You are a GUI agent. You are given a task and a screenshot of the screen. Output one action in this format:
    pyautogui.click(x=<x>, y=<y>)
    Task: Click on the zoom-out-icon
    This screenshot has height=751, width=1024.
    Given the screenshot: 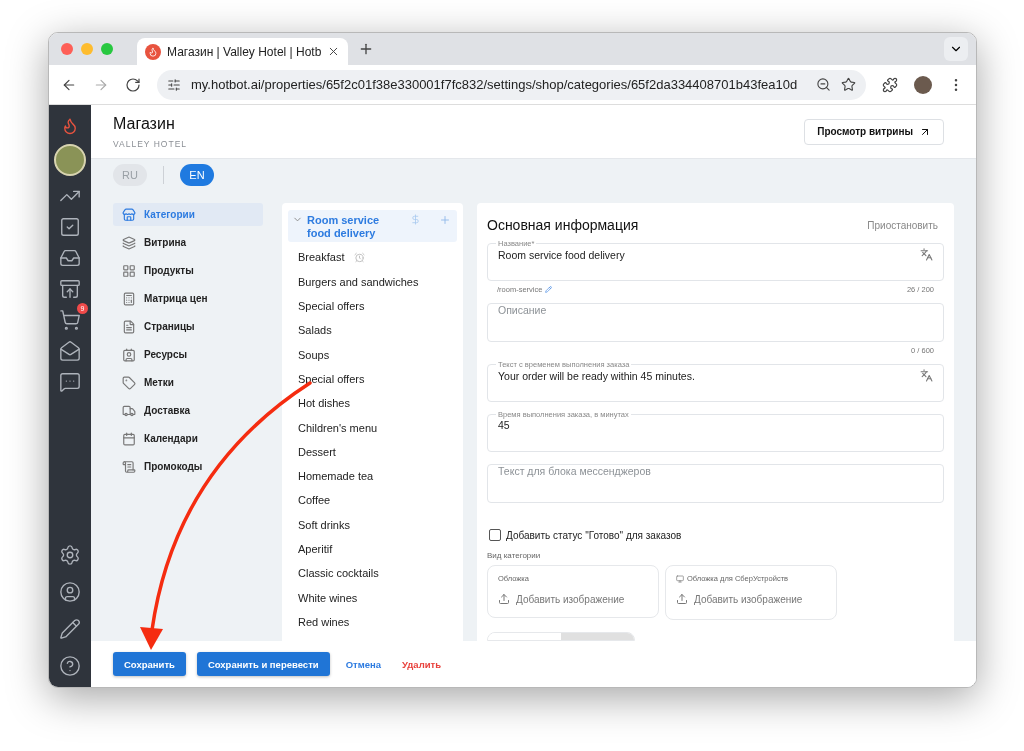 What is the action you would take?
    pyautogui.click(x=823, y=84)
    